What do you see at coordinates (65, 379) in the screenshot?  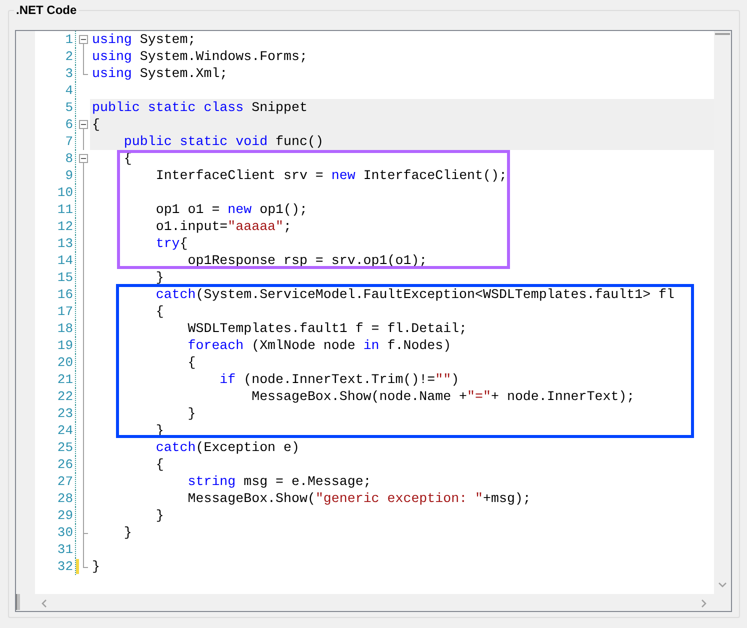 I see `line-number: 21` at bounding box center [65, 379].